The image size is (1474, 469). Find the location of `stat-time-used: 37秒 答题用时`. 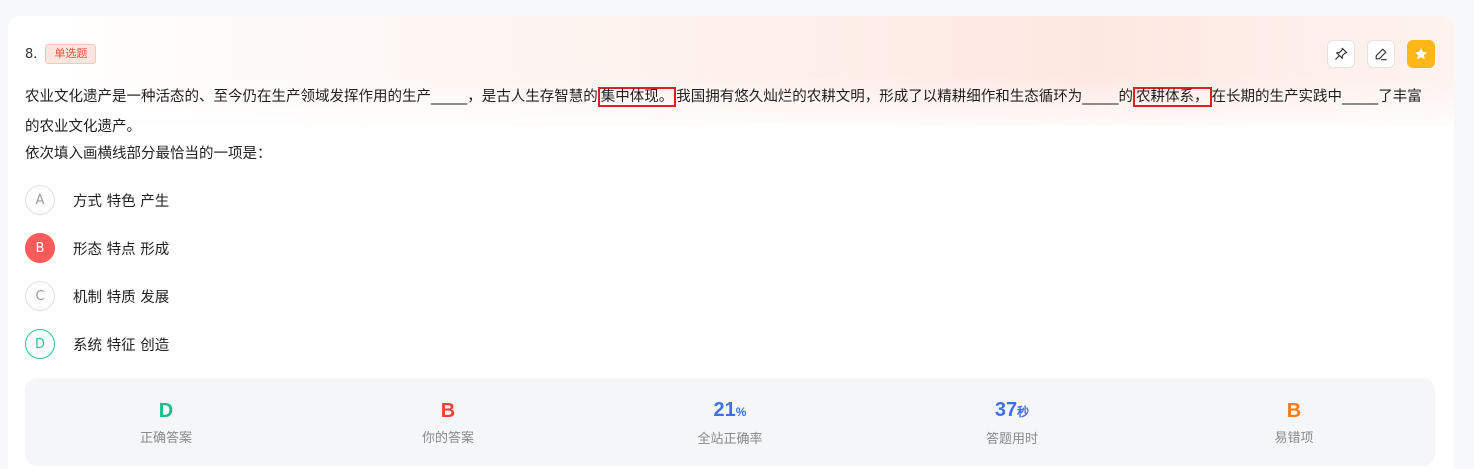

stat-time-used: 37秒 答题用时 is located at coordinates (1012, 422).